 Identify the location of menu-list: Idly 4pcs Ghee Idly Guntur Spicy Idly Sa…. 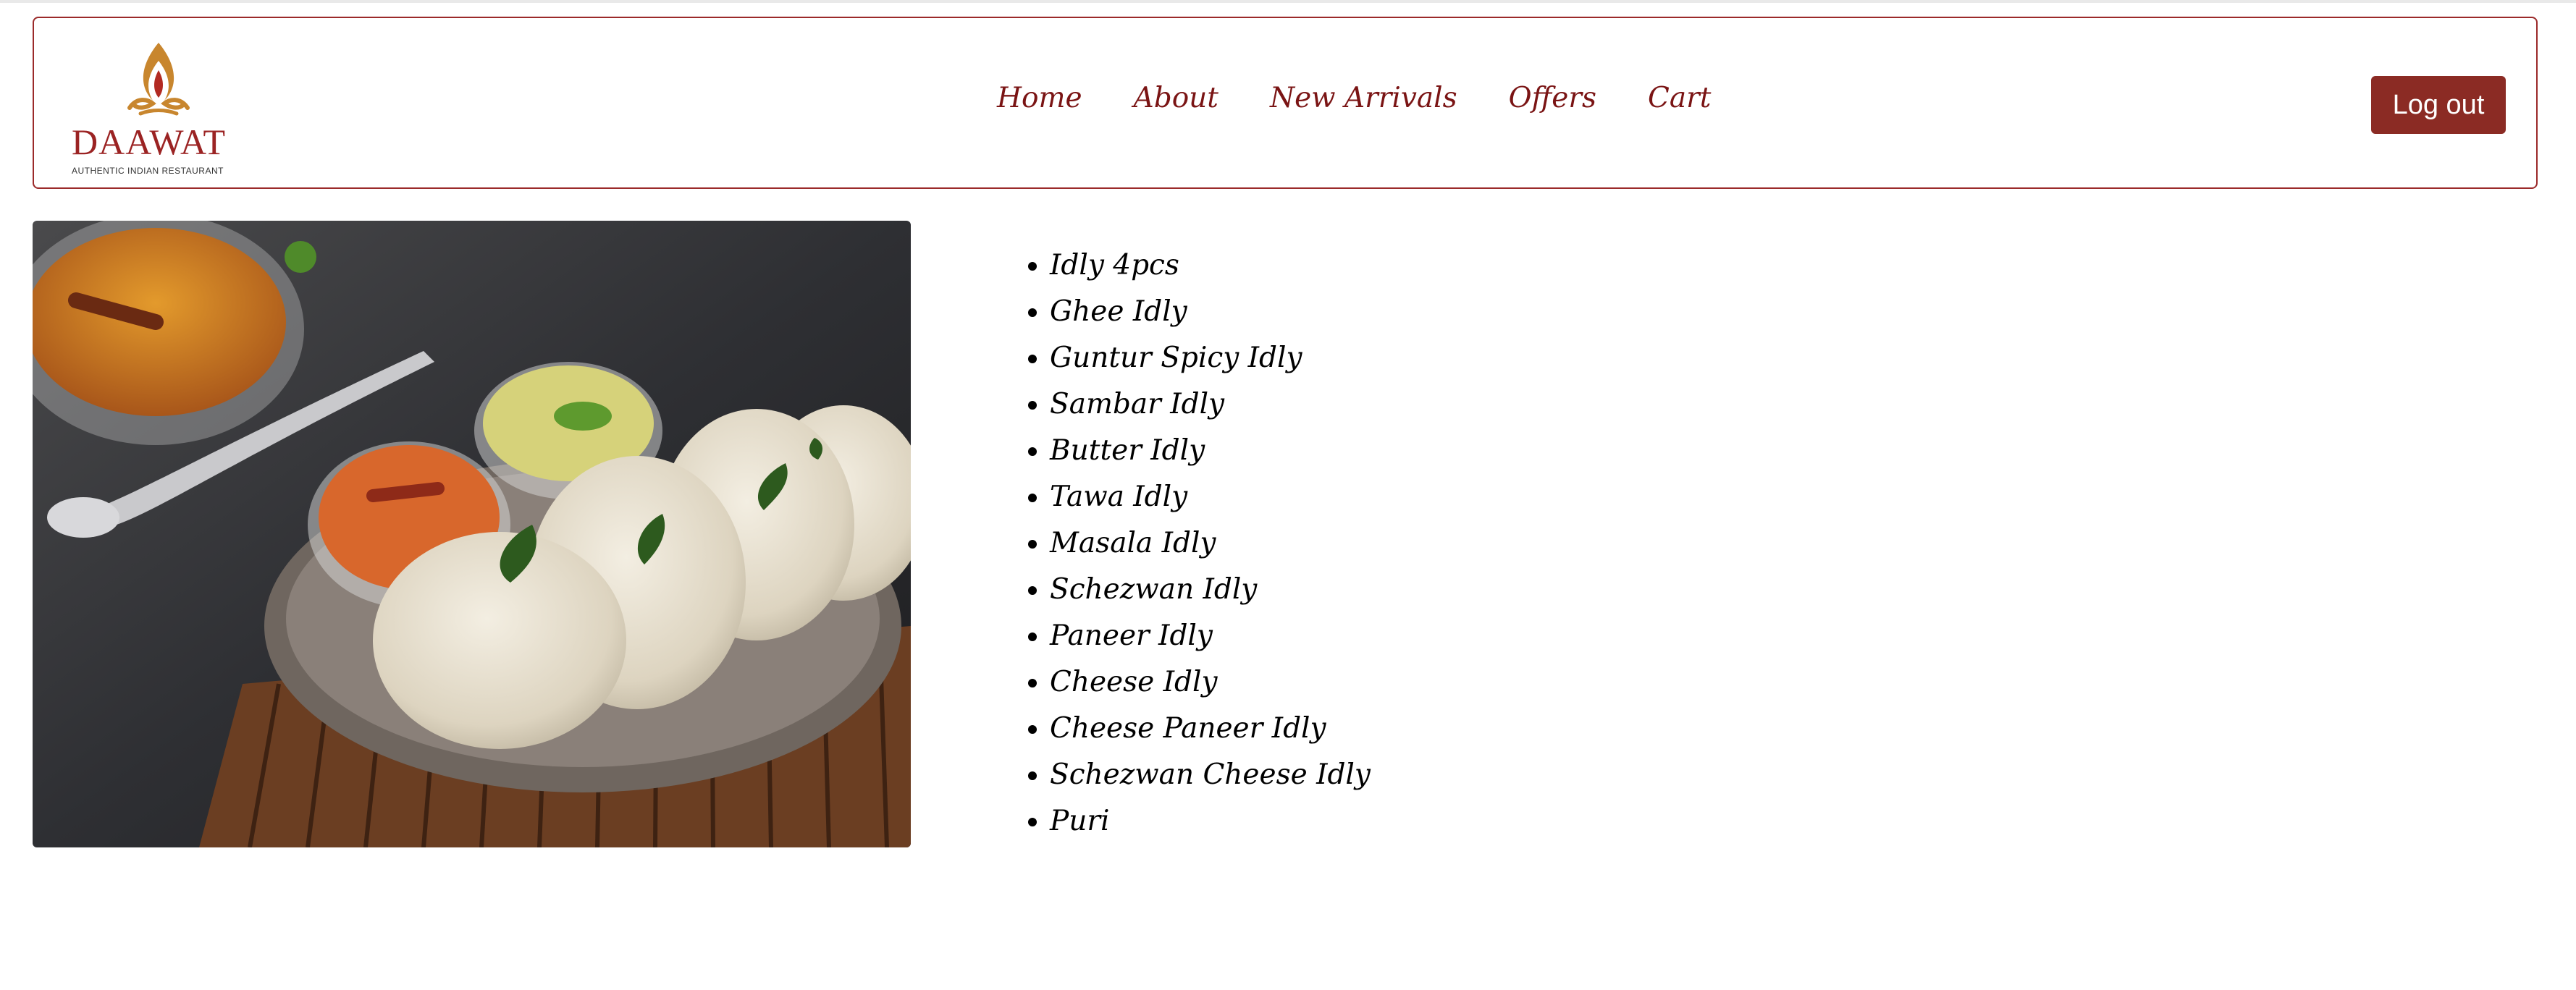
(1192, 543).